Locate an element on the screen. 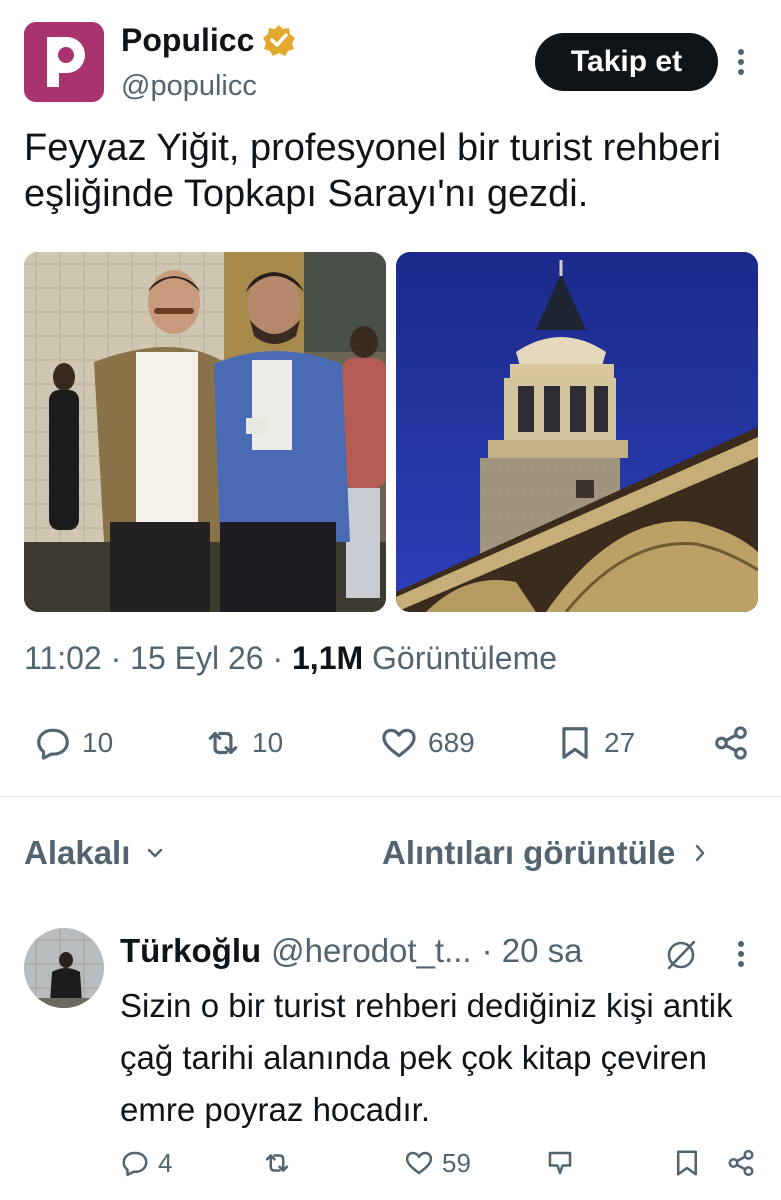  reply-downvote-button is located at coordinates (560, 1163).